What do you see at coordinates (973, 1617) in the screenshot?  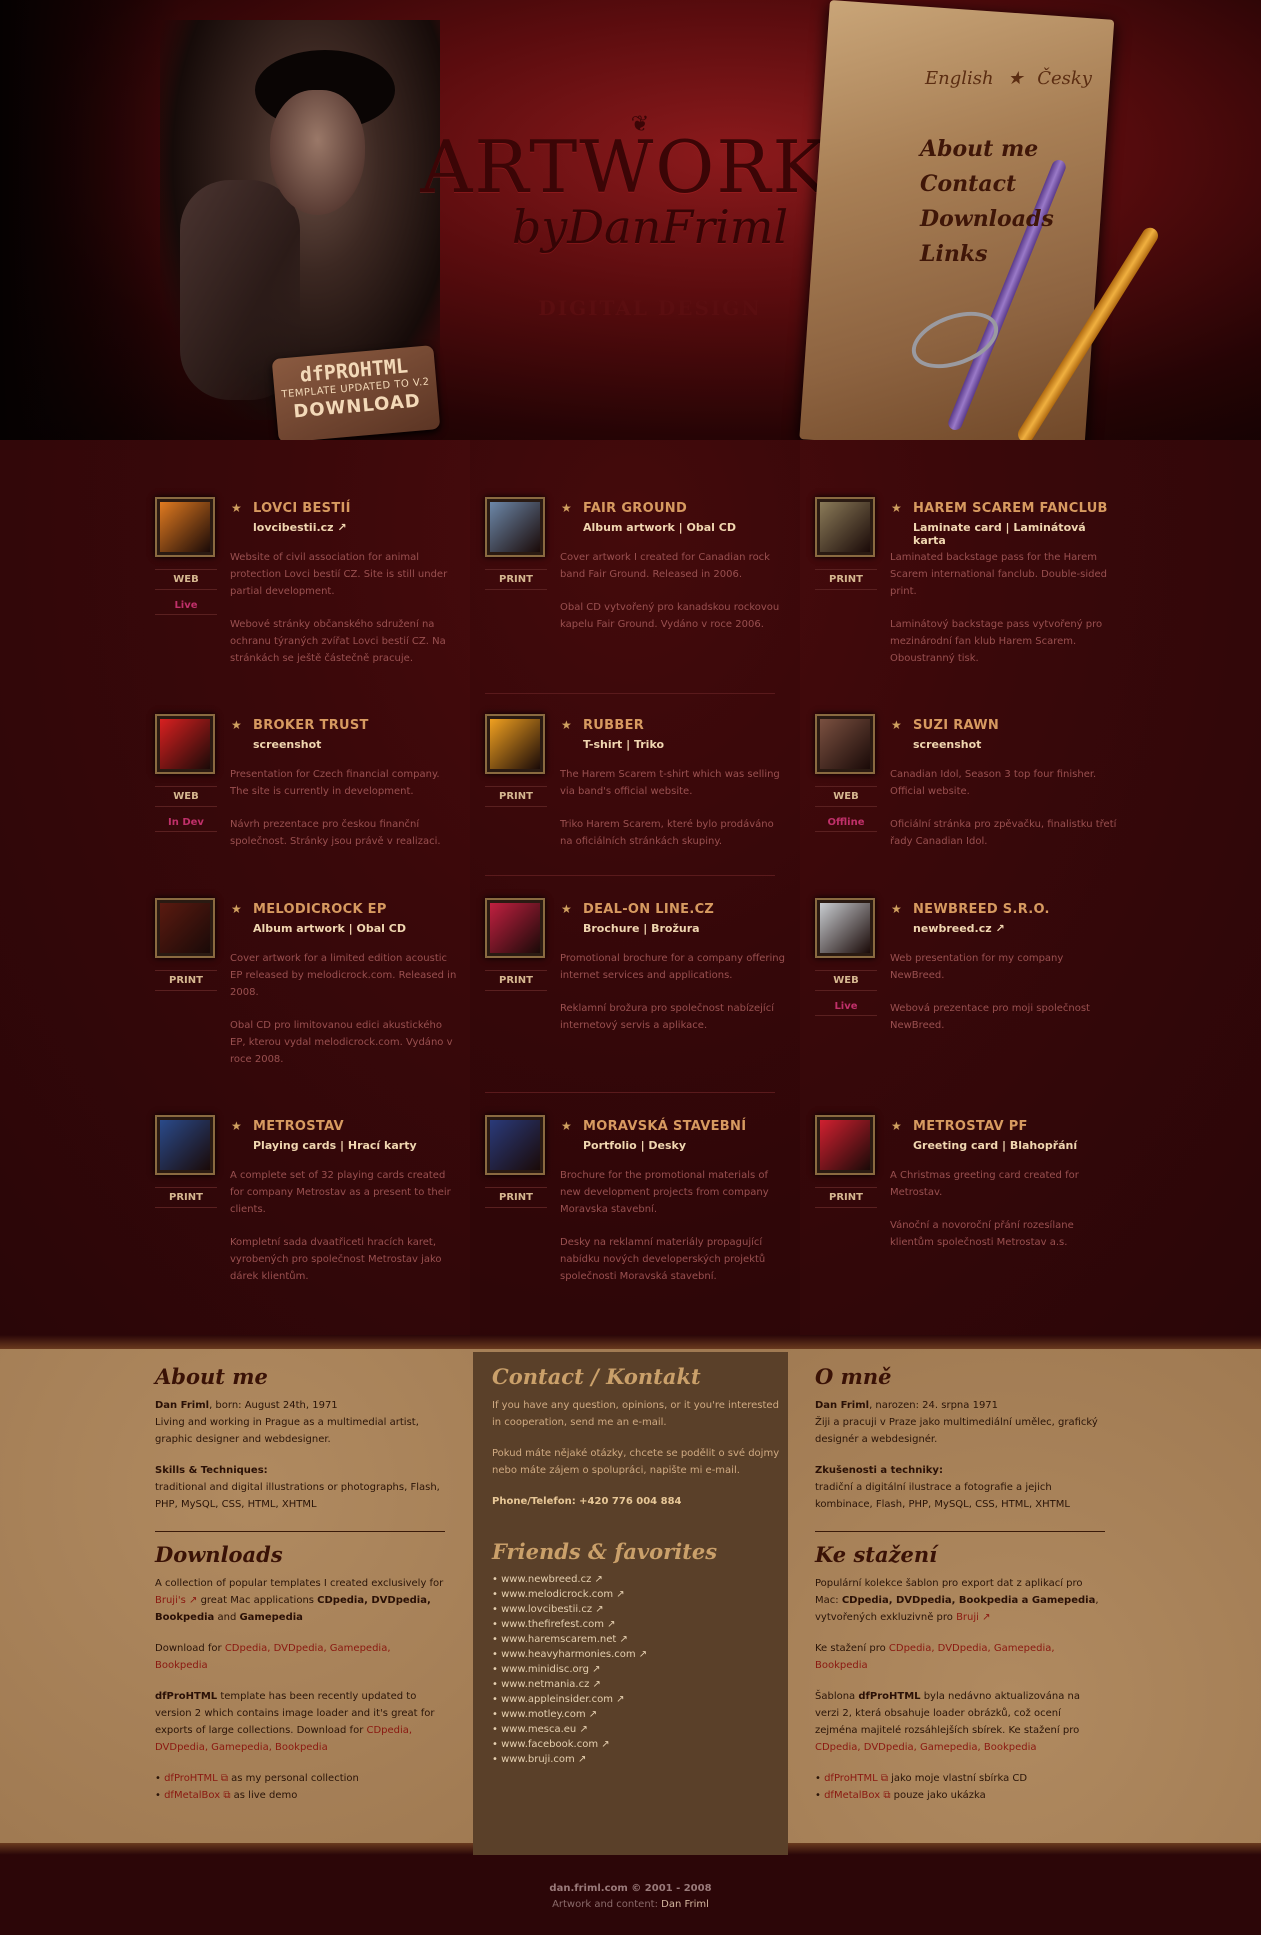 I see `bruji-link-cz: Bruji ↗` at bounding box center [973, 1617].